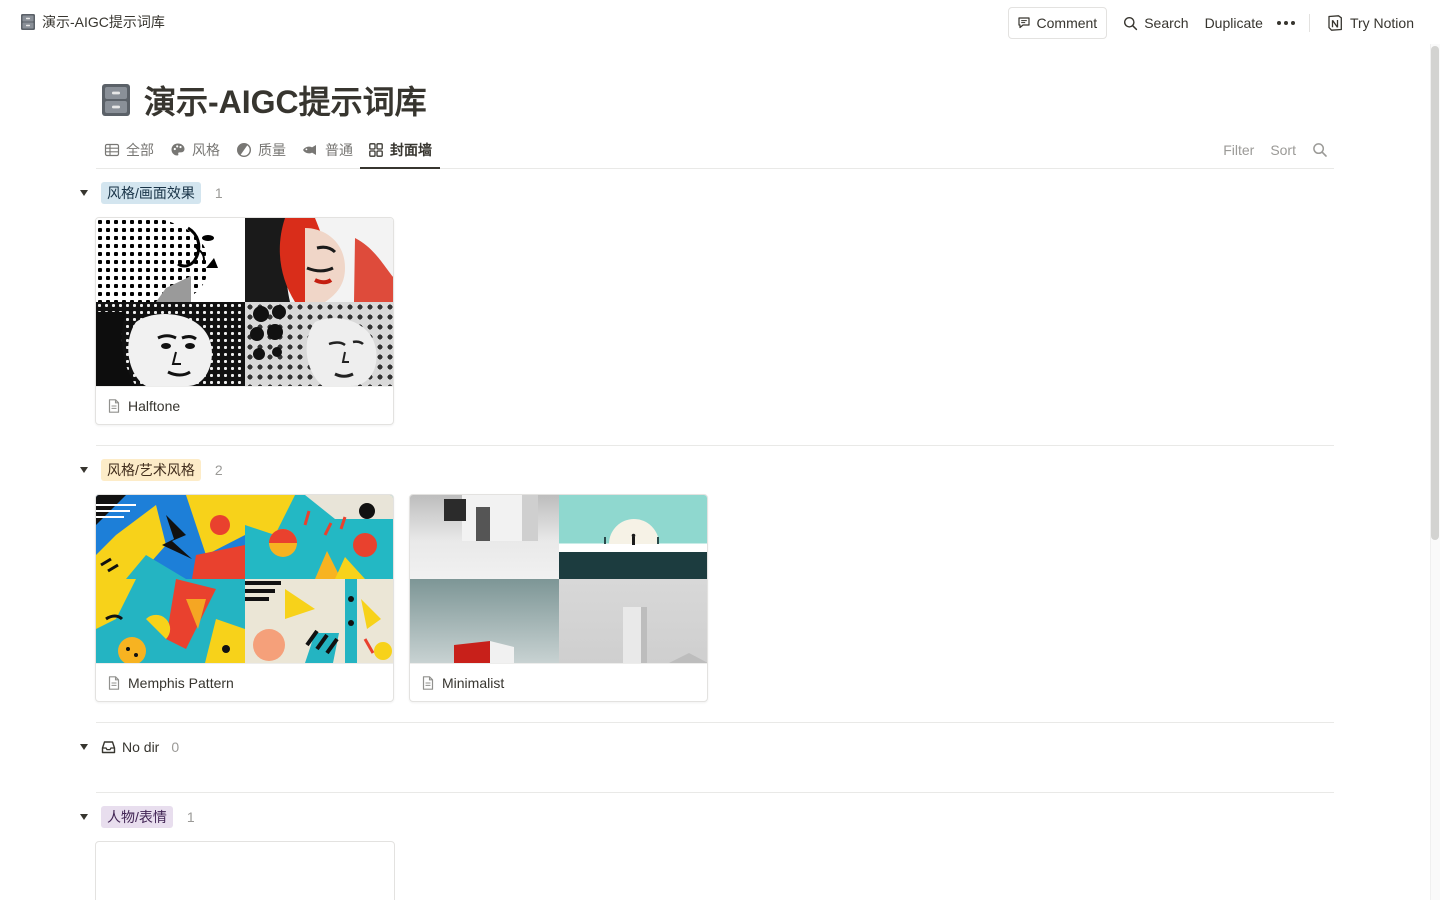 The image size is (1440, 900). I want to click on page-title: 演示-AIGC提示词库, so click(263, 100).